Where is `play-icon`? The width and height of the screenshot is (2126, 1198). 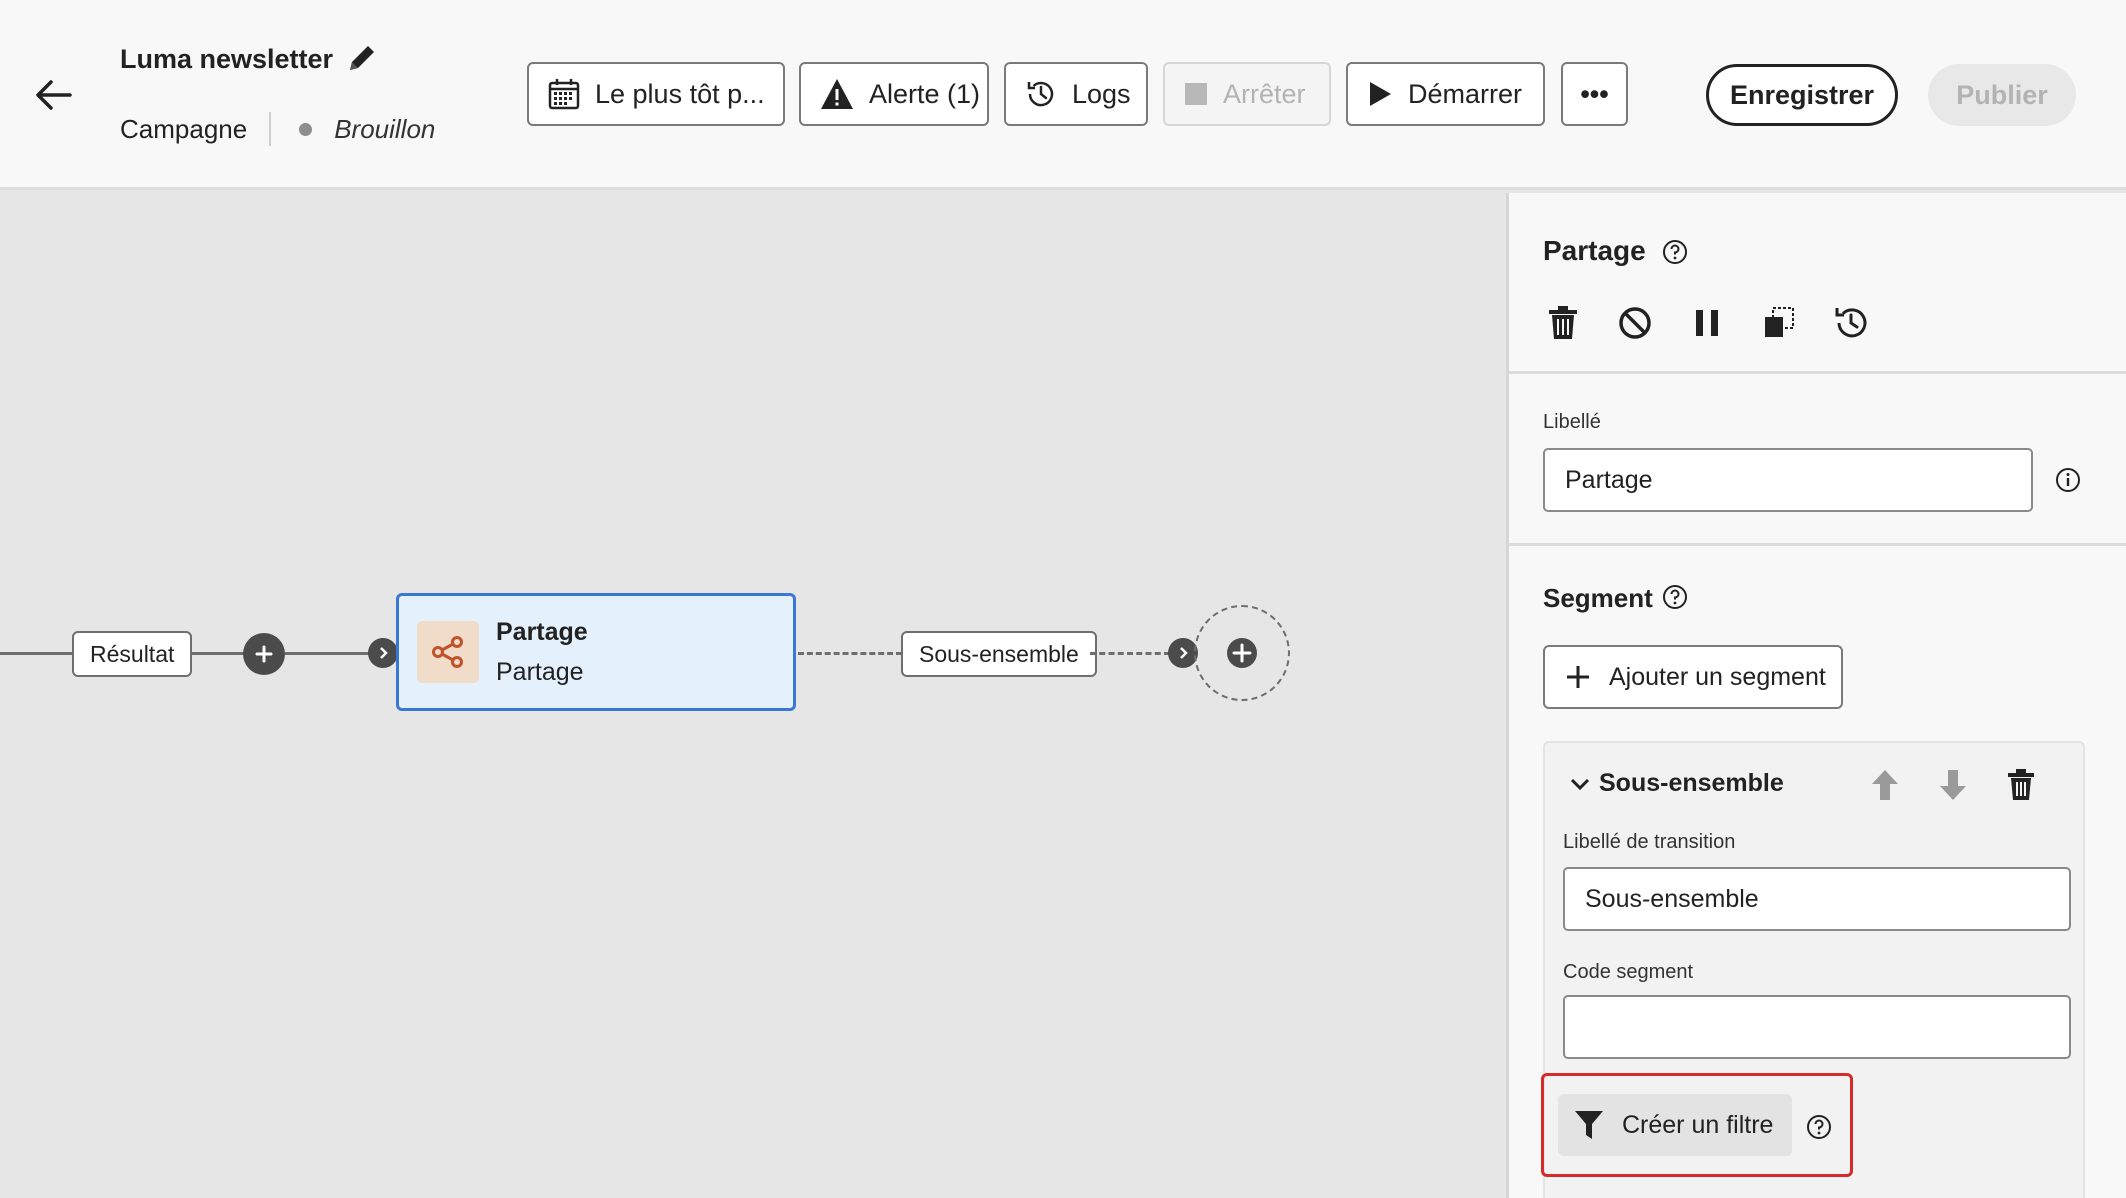
play-icon is located at coordinates (1380, 94).